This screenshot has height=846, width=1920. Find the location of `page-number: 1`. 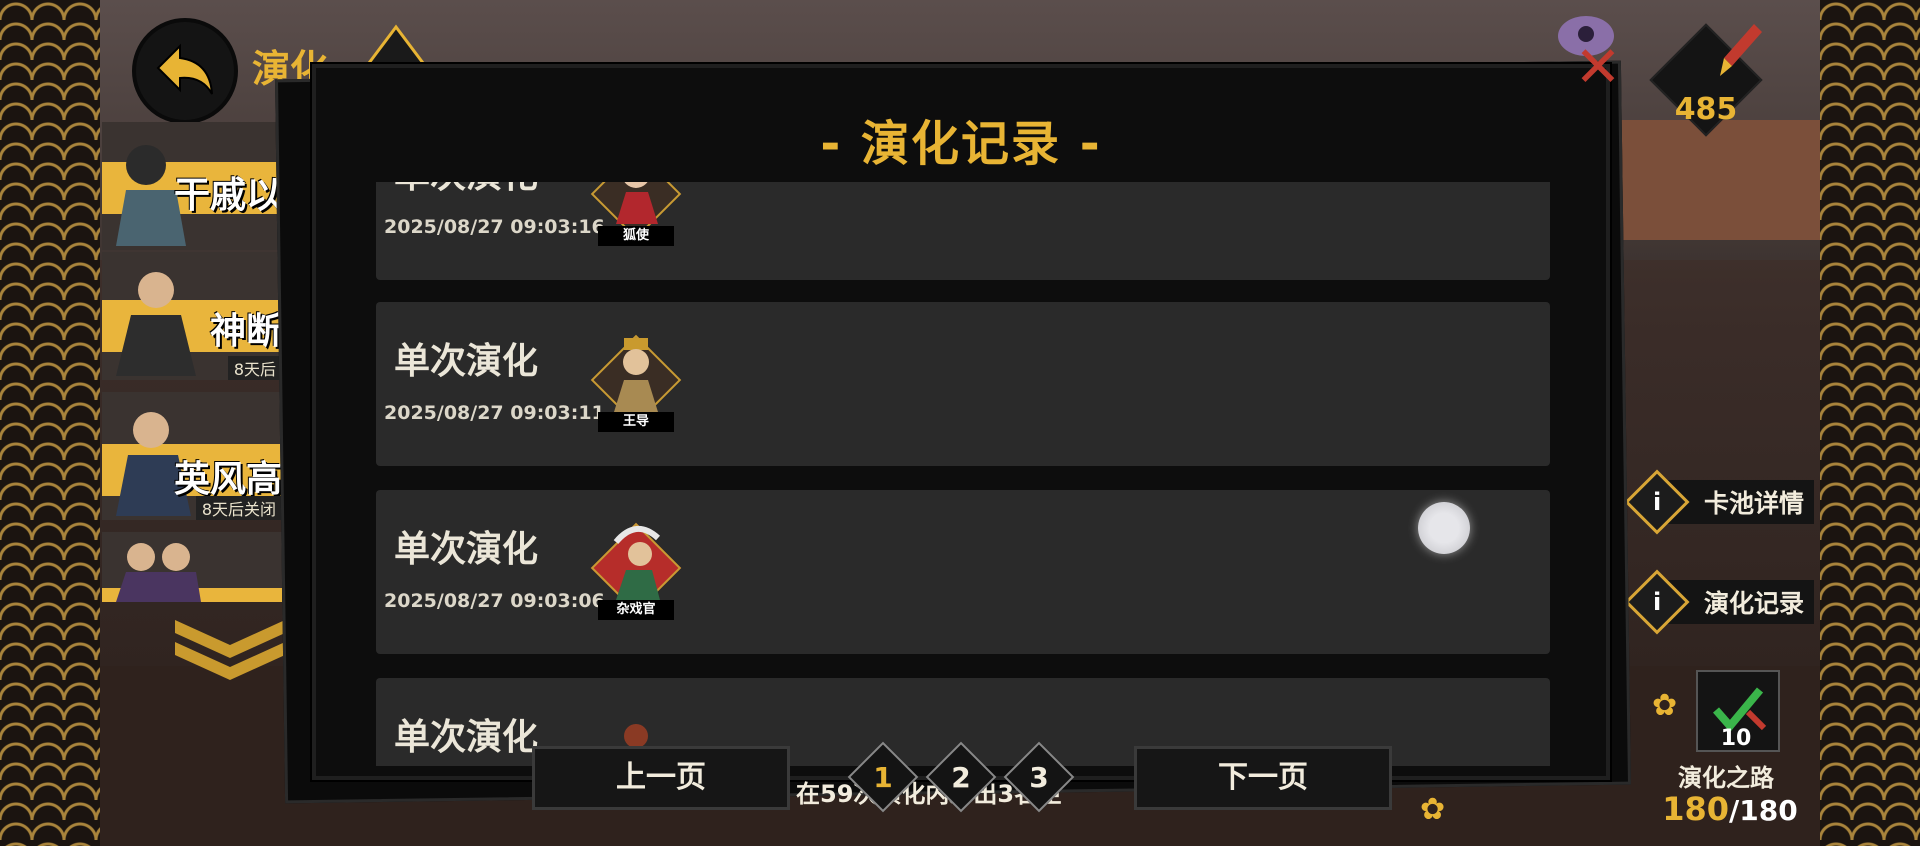

page-number: 1 is located at coordinates (883, 777).